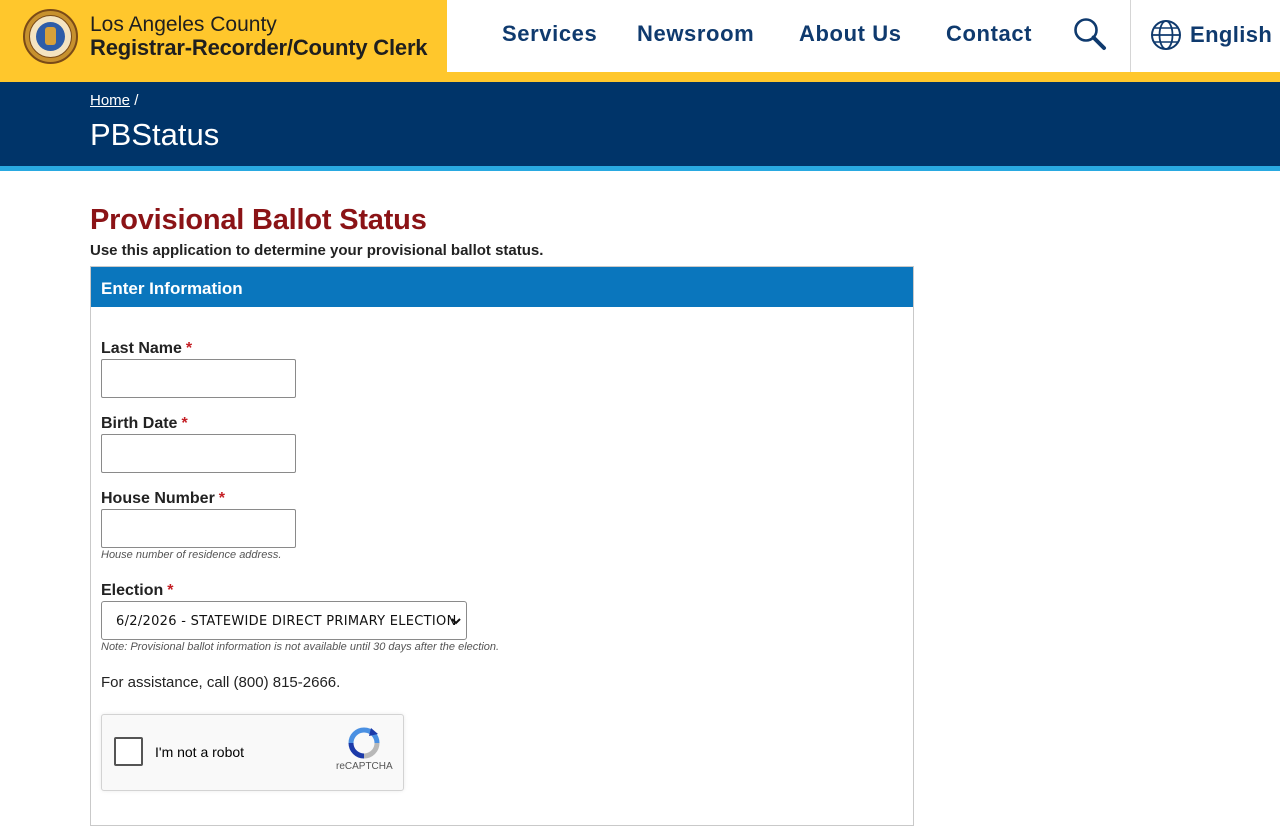 The image size is (1280, 826). What do you see at coordinates (456, 621) in the screenshot?
I see `chevron-down-icon` at bounding box center [456, 621].